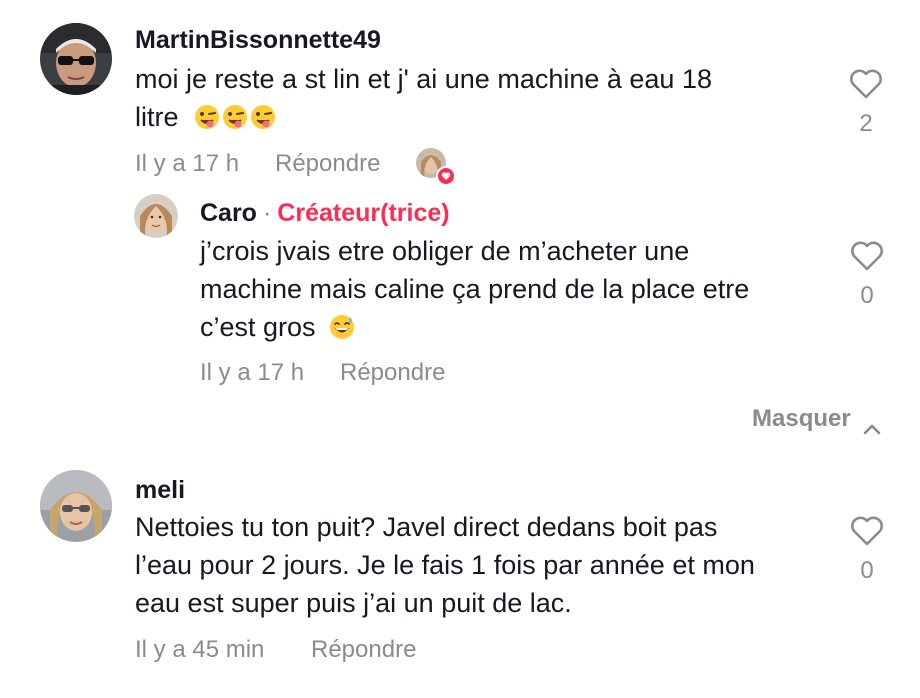 Image resolution: width=920 pixels, height=698 pixels. Describe the element at coordinates (872, 424) in the screenshot. I see `chevron-up-icon` at that location.